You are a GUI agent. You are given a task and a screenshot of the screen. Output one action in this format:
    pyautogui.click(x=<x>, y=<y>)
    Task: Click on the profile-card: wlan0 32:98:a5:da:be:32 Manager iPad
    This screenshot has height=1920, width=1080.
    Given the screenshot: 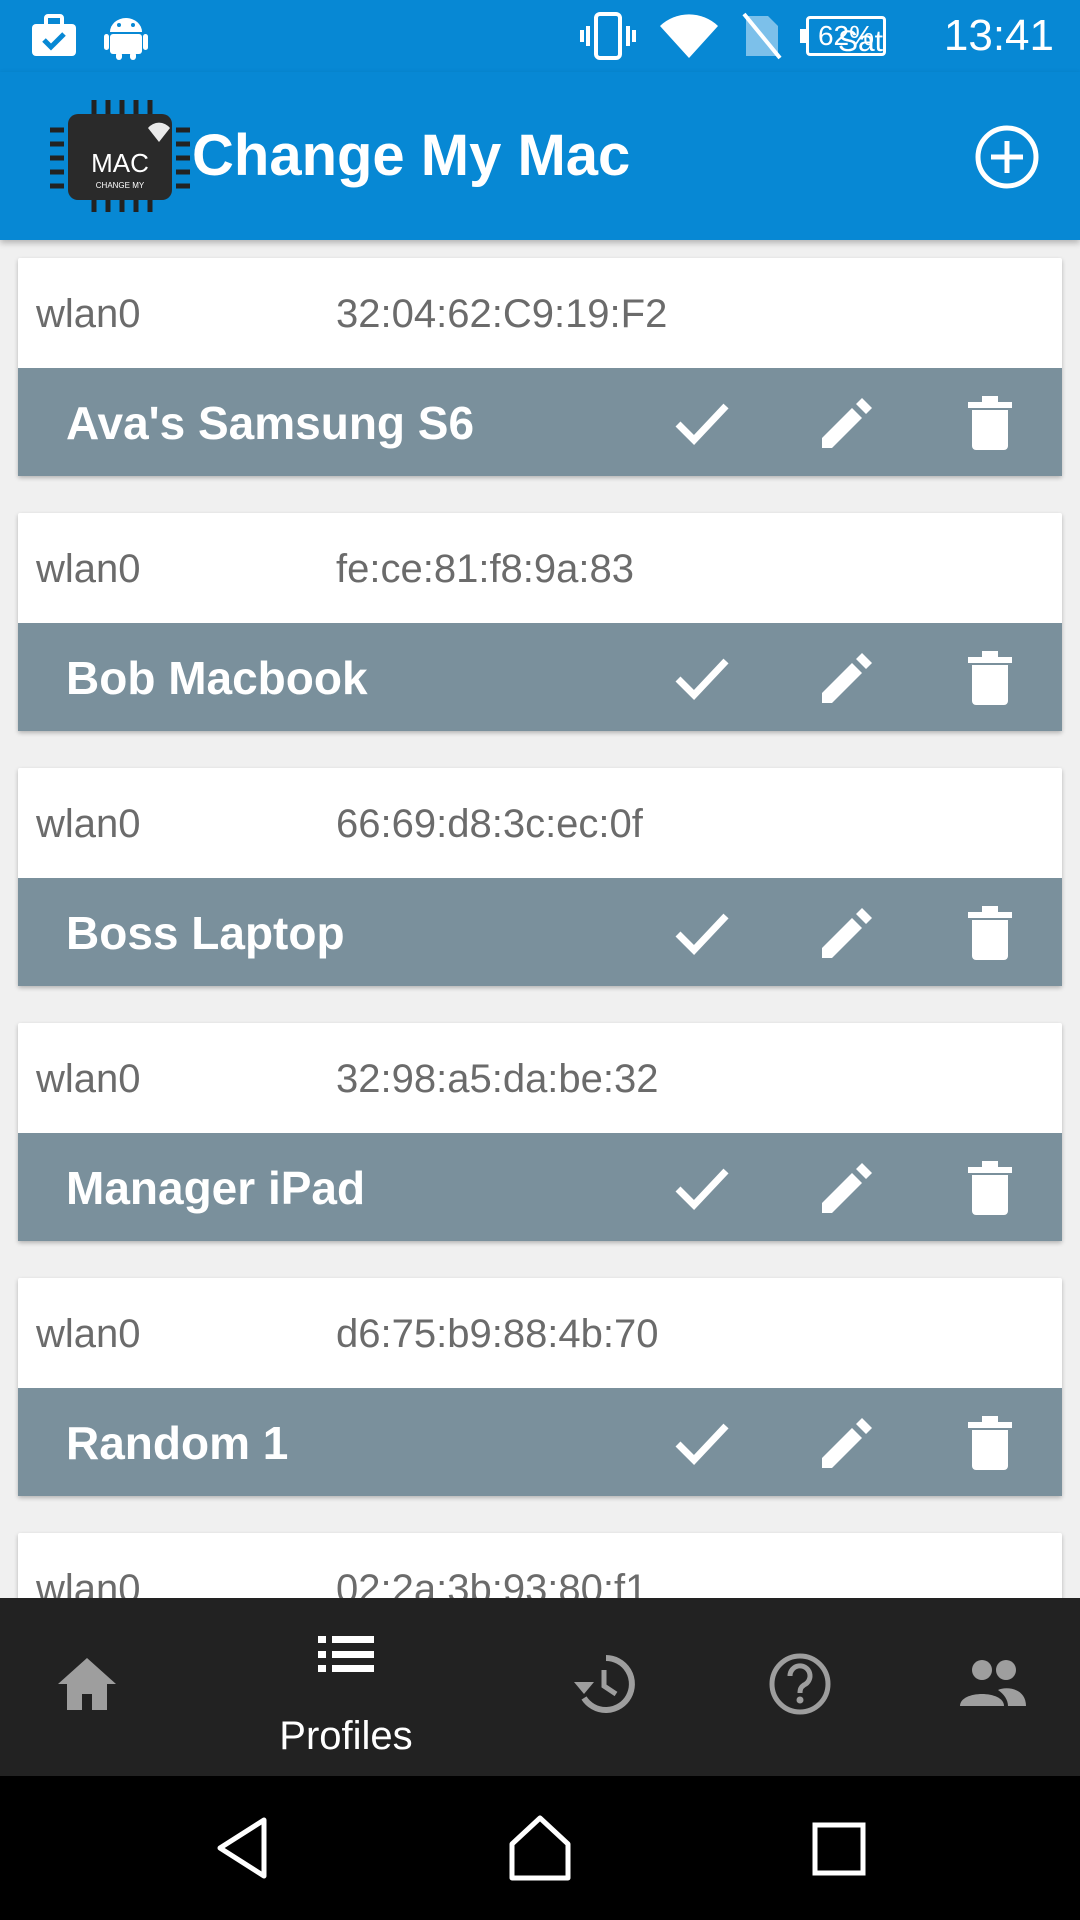 What is the action you would take?
    pyautogui.click(x=540, y=1132)
    